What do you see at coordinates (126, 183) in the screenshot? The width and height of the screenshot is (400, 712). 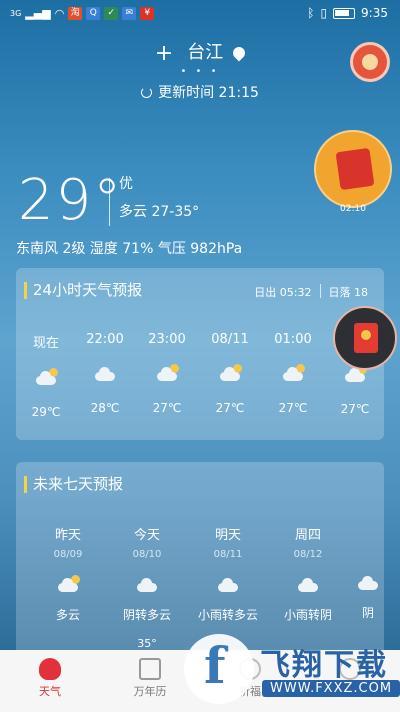 I see `air-quality: 优` at bounding box center [126, 183].